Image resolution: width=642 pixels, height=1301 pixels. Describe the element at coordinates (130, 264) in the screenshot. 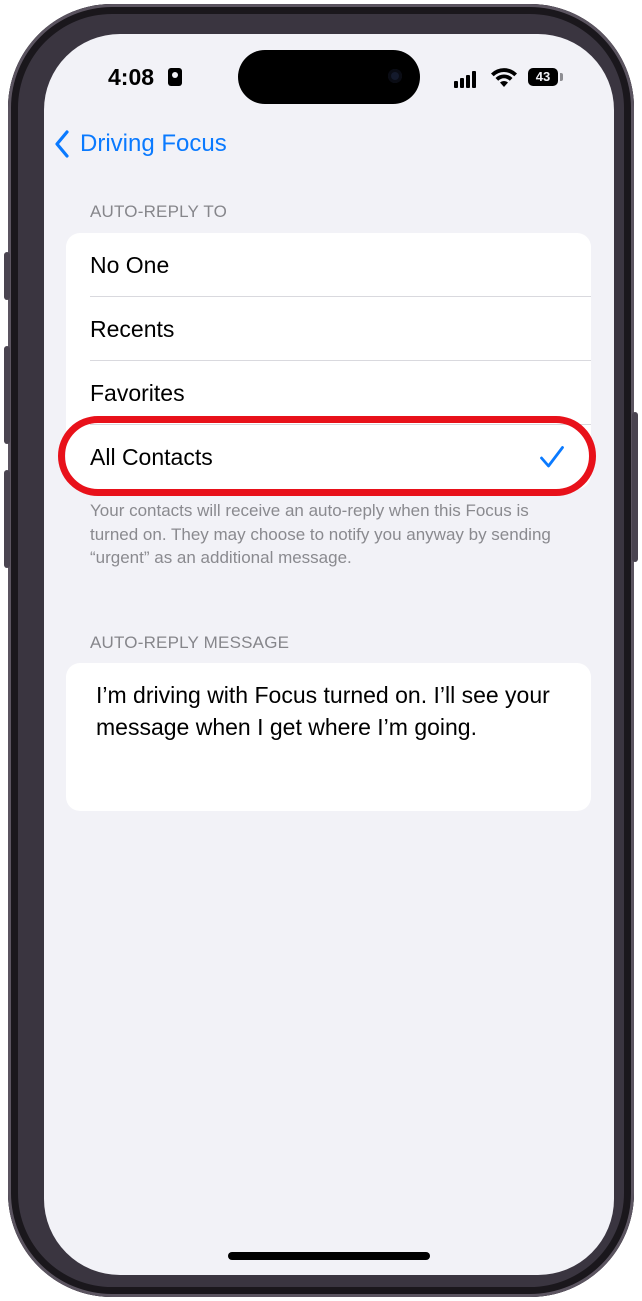

I see `option-label: No One` at that location.